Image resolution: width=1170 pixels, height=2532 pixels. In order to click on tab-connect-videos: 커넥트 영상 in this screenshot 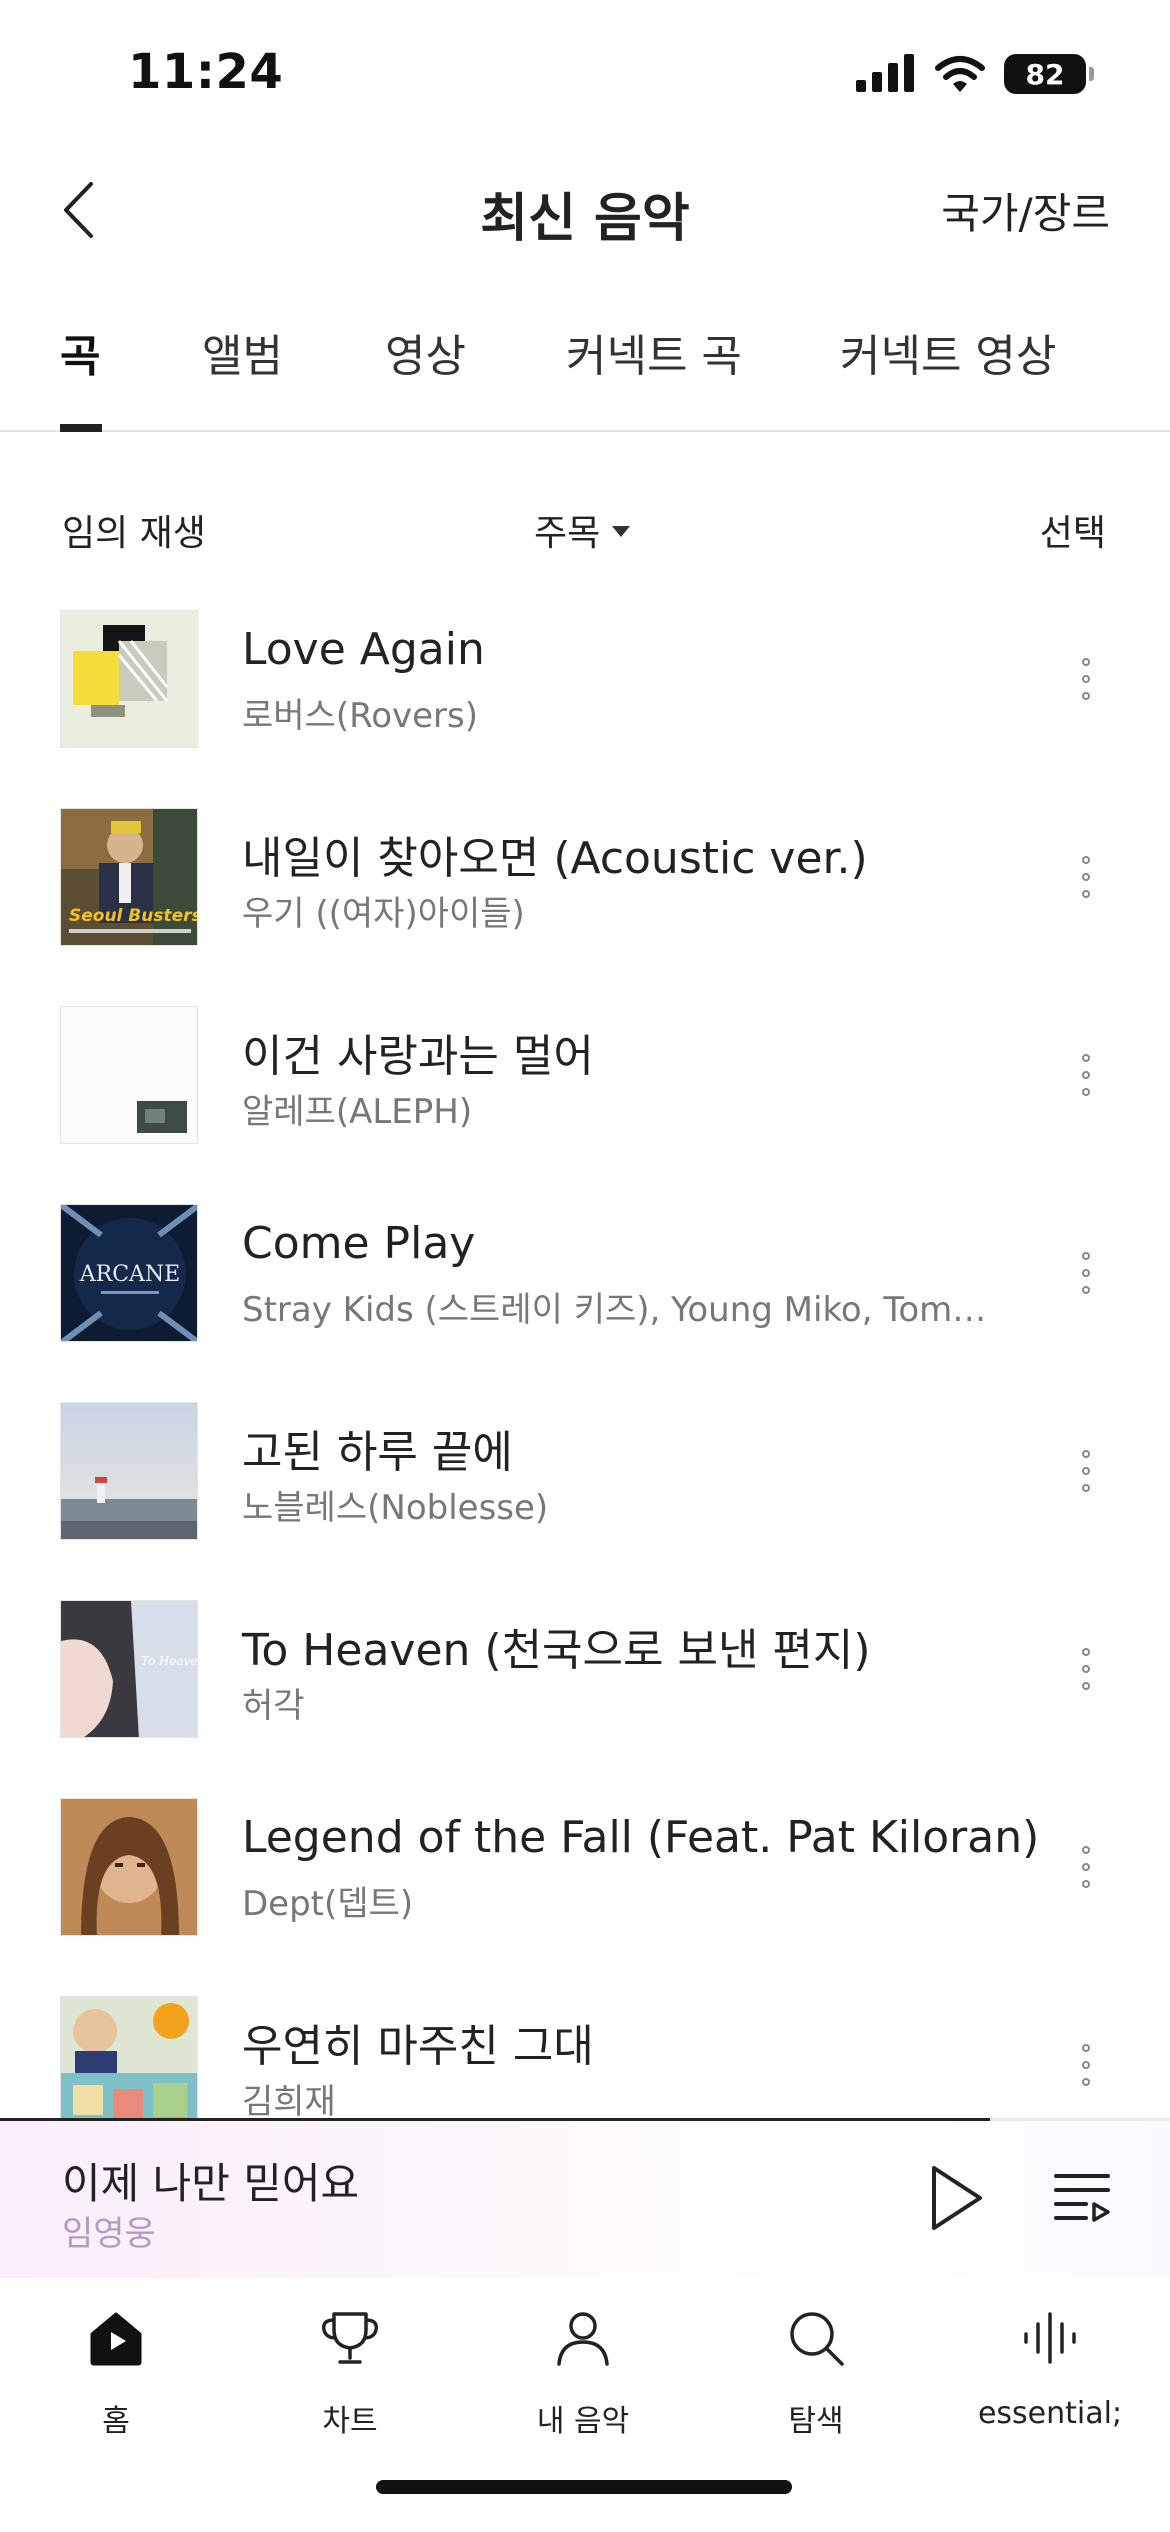, I will do `click(948, 352)`.